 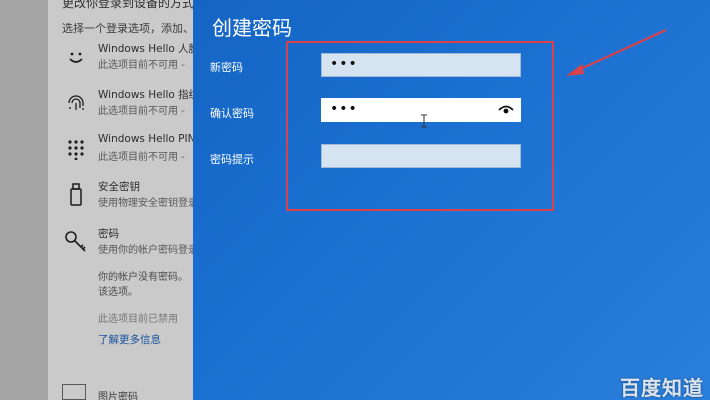 I want to click on option-subtitle: 使用物理安全密钥登录, so click(x=145, y=203).